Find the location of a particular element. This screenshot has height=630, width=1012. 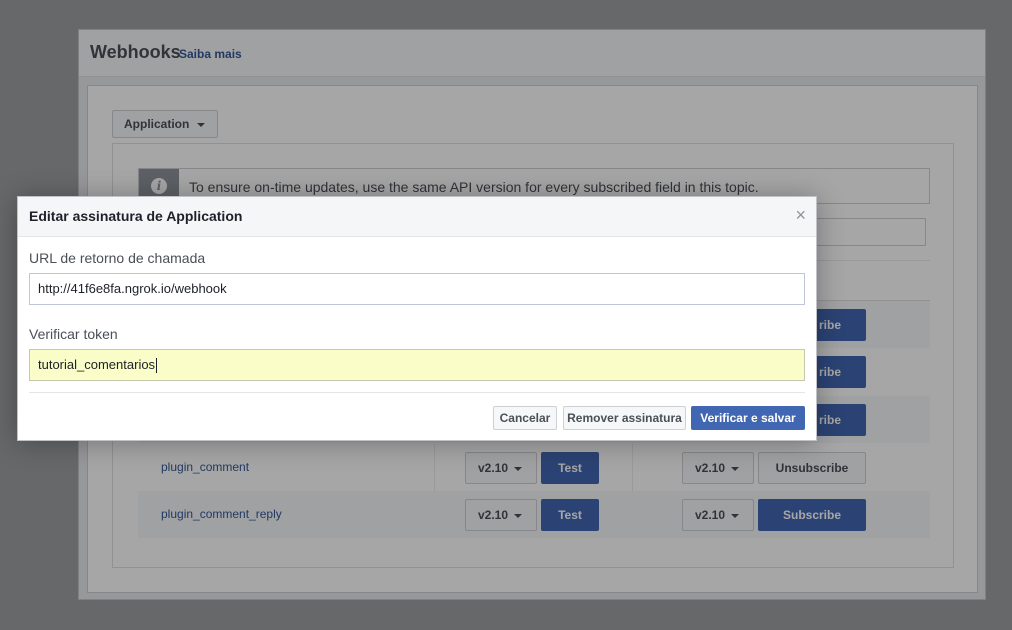

dialog-header: Editar assinatura de Application × is located at coordinates (417, 217).